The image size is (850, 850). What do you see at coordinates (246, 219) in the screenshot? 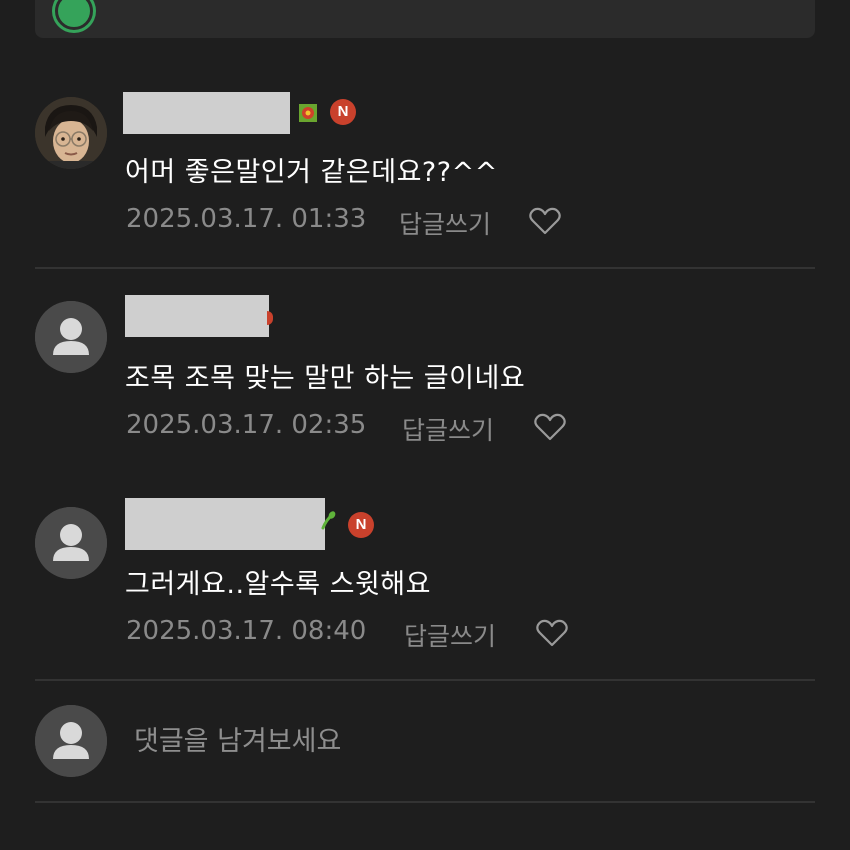
I see `comment-date: 2025.03.17. 01:33` at bounding box center [246, 219].